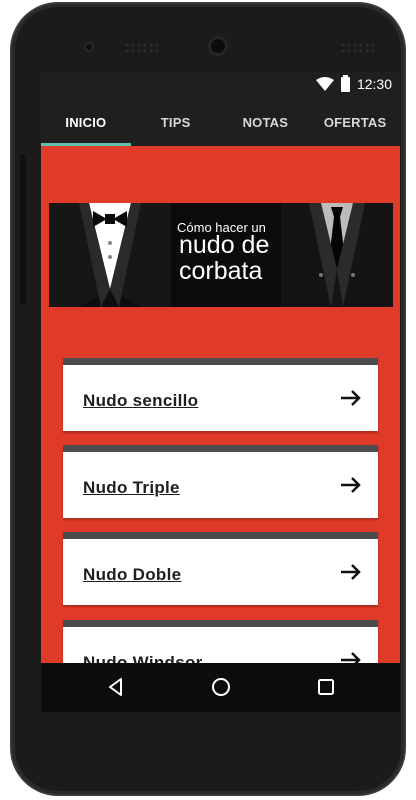  What do you see at coordinates (86, 122) in the screenshot?
I see `tab-inicio: INICIO` at bounding box center [86, 122].